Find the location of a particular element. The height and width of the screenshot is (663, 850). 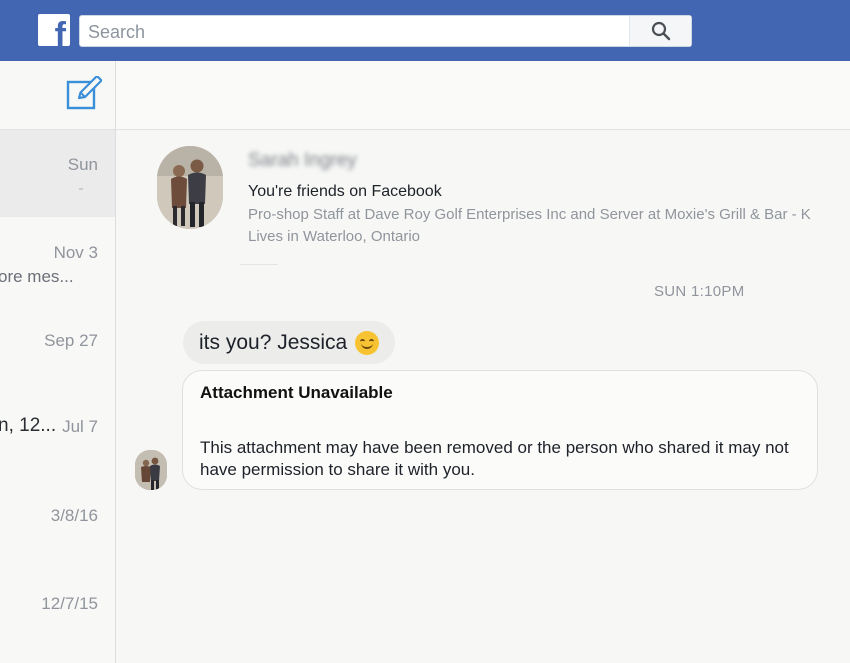

conversation-date: Sun is located at coordinates (82, 164).